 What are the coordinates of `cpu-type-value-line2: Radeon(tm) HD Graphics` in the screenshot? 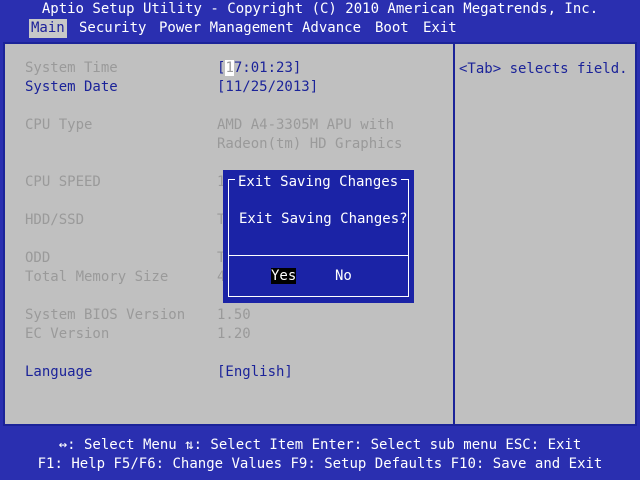 It's located at (310, 144).